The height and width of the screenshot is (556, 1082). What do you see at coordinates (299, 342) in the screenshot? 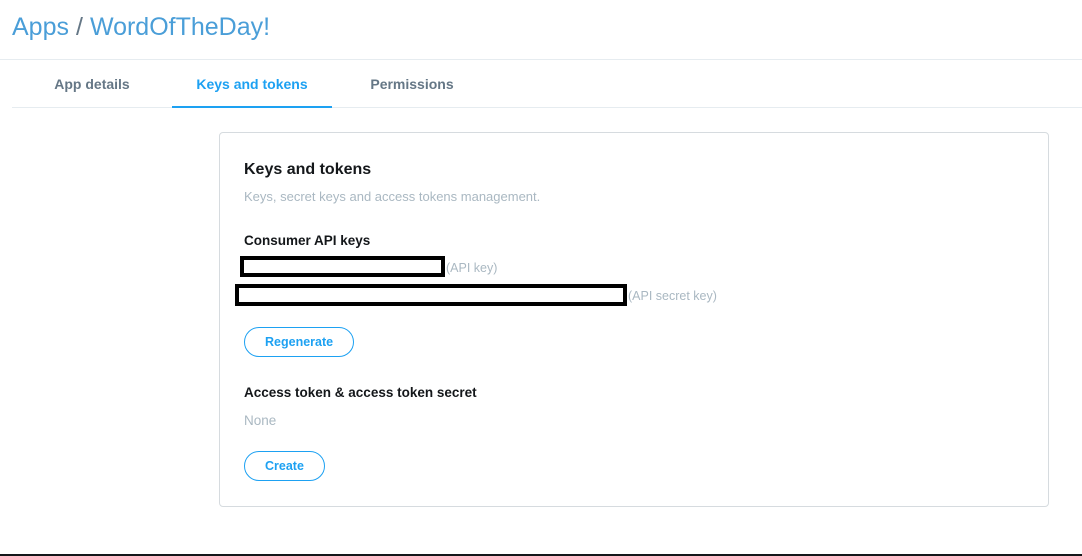
I see `regenerate-button: Regenerate` at bounding box center [299, 342].